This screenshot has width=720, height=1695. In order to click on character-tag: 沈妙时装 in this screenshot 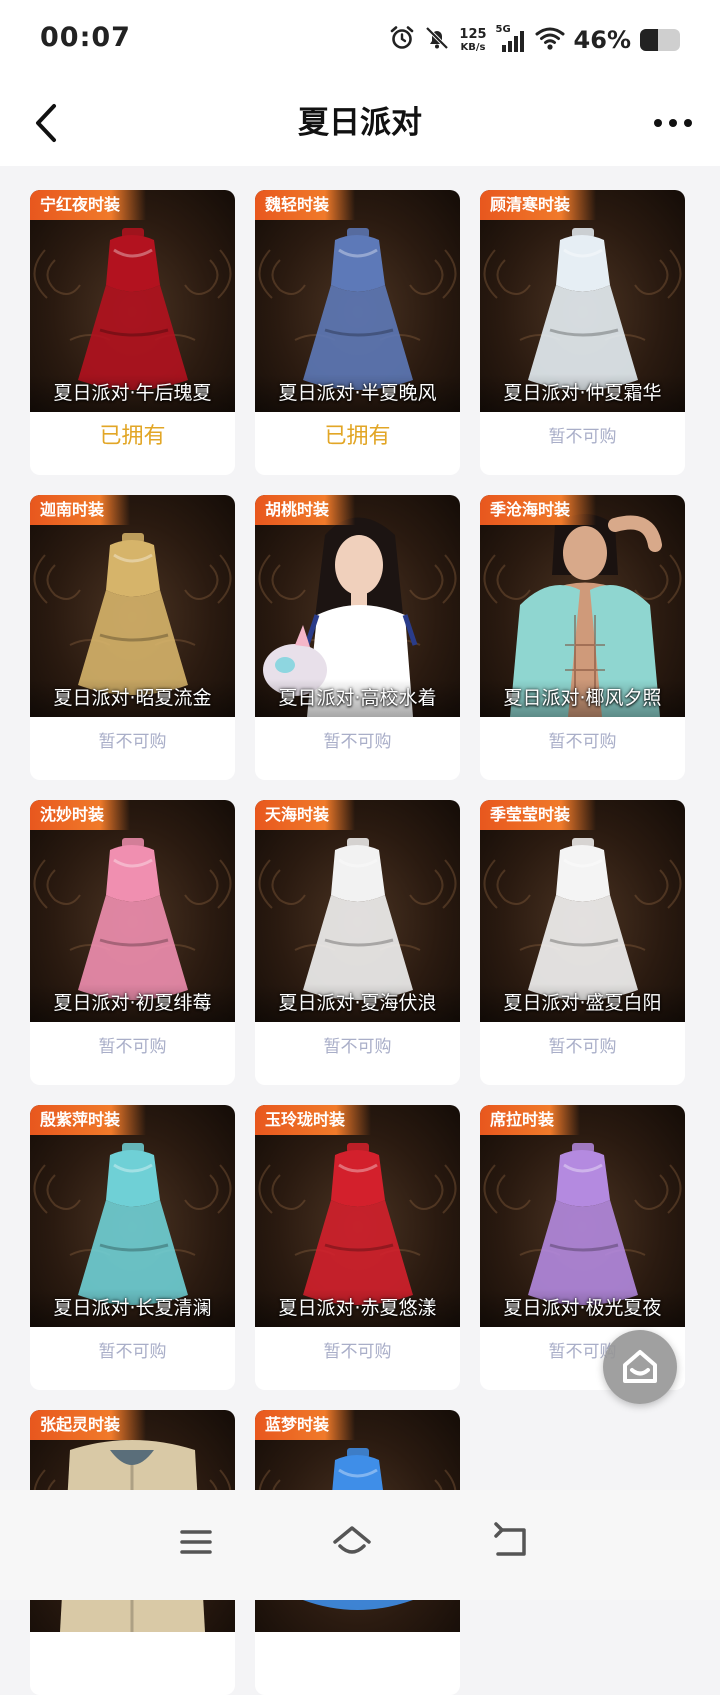, I will do `click(80, 815)`.